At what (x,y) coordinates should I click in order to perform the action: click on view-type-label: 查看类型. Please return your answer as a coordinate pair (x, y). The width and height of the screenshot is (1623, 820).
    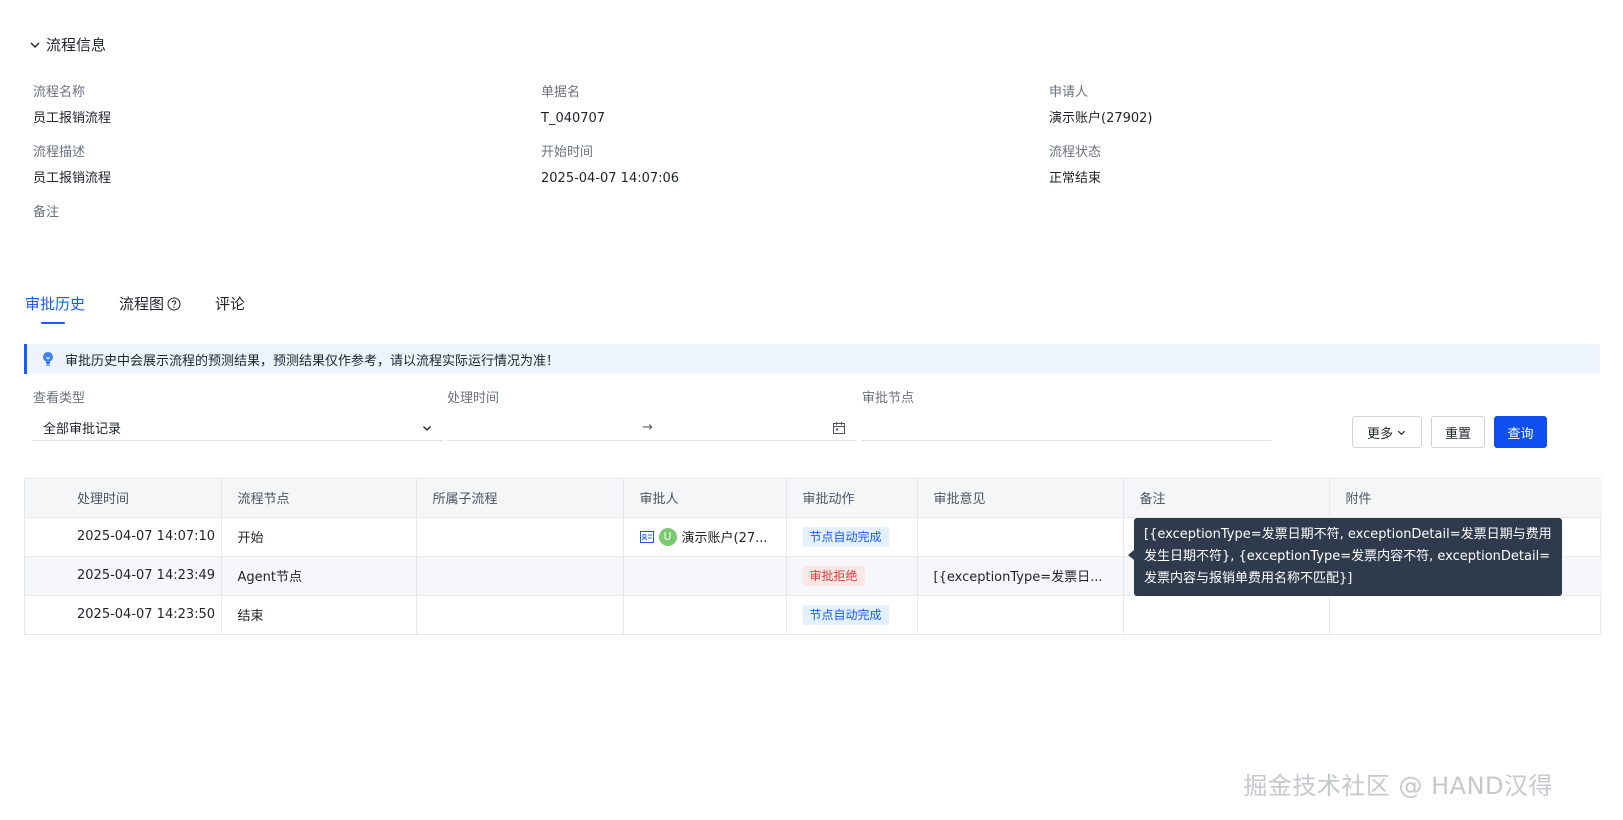
    Looking at the image, I should click on (59, 398).